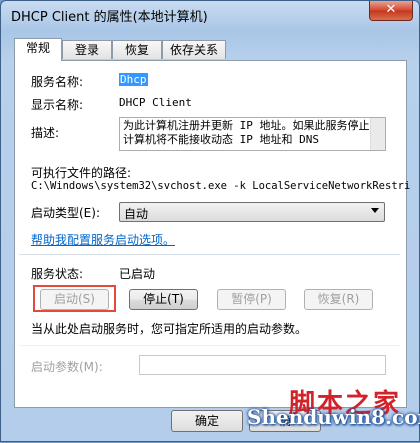  What do you see at coordinates (103, 239) in the screenshot?
I see `help-configure-link: 帮助我配置服务启动选项。` at bounding box center [103, 239].